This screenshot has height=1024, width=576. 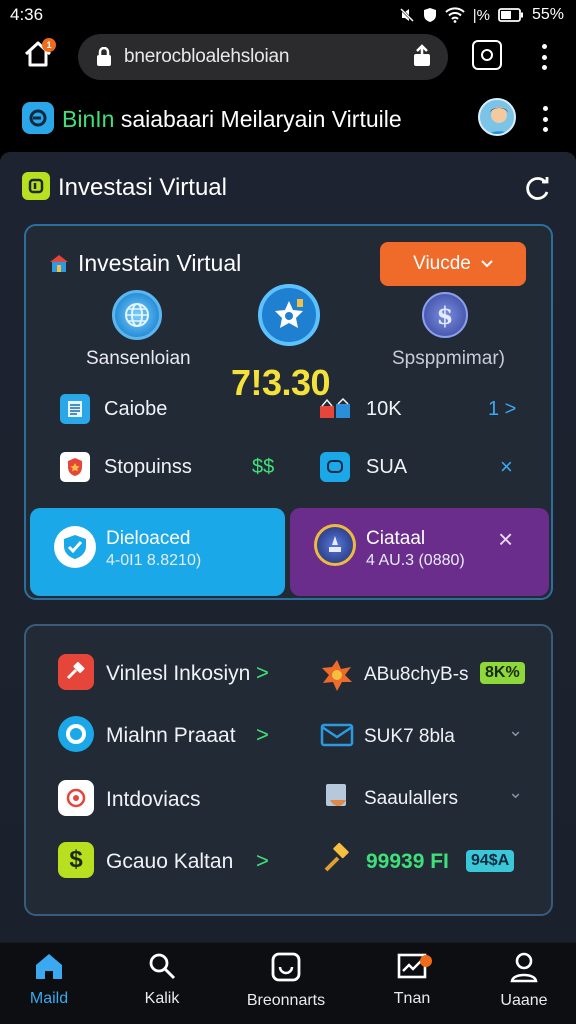 What do you see at coordinates (387, 467) in the screenshot?
I see `row-value: SUA` at bounding box center [387, 467].